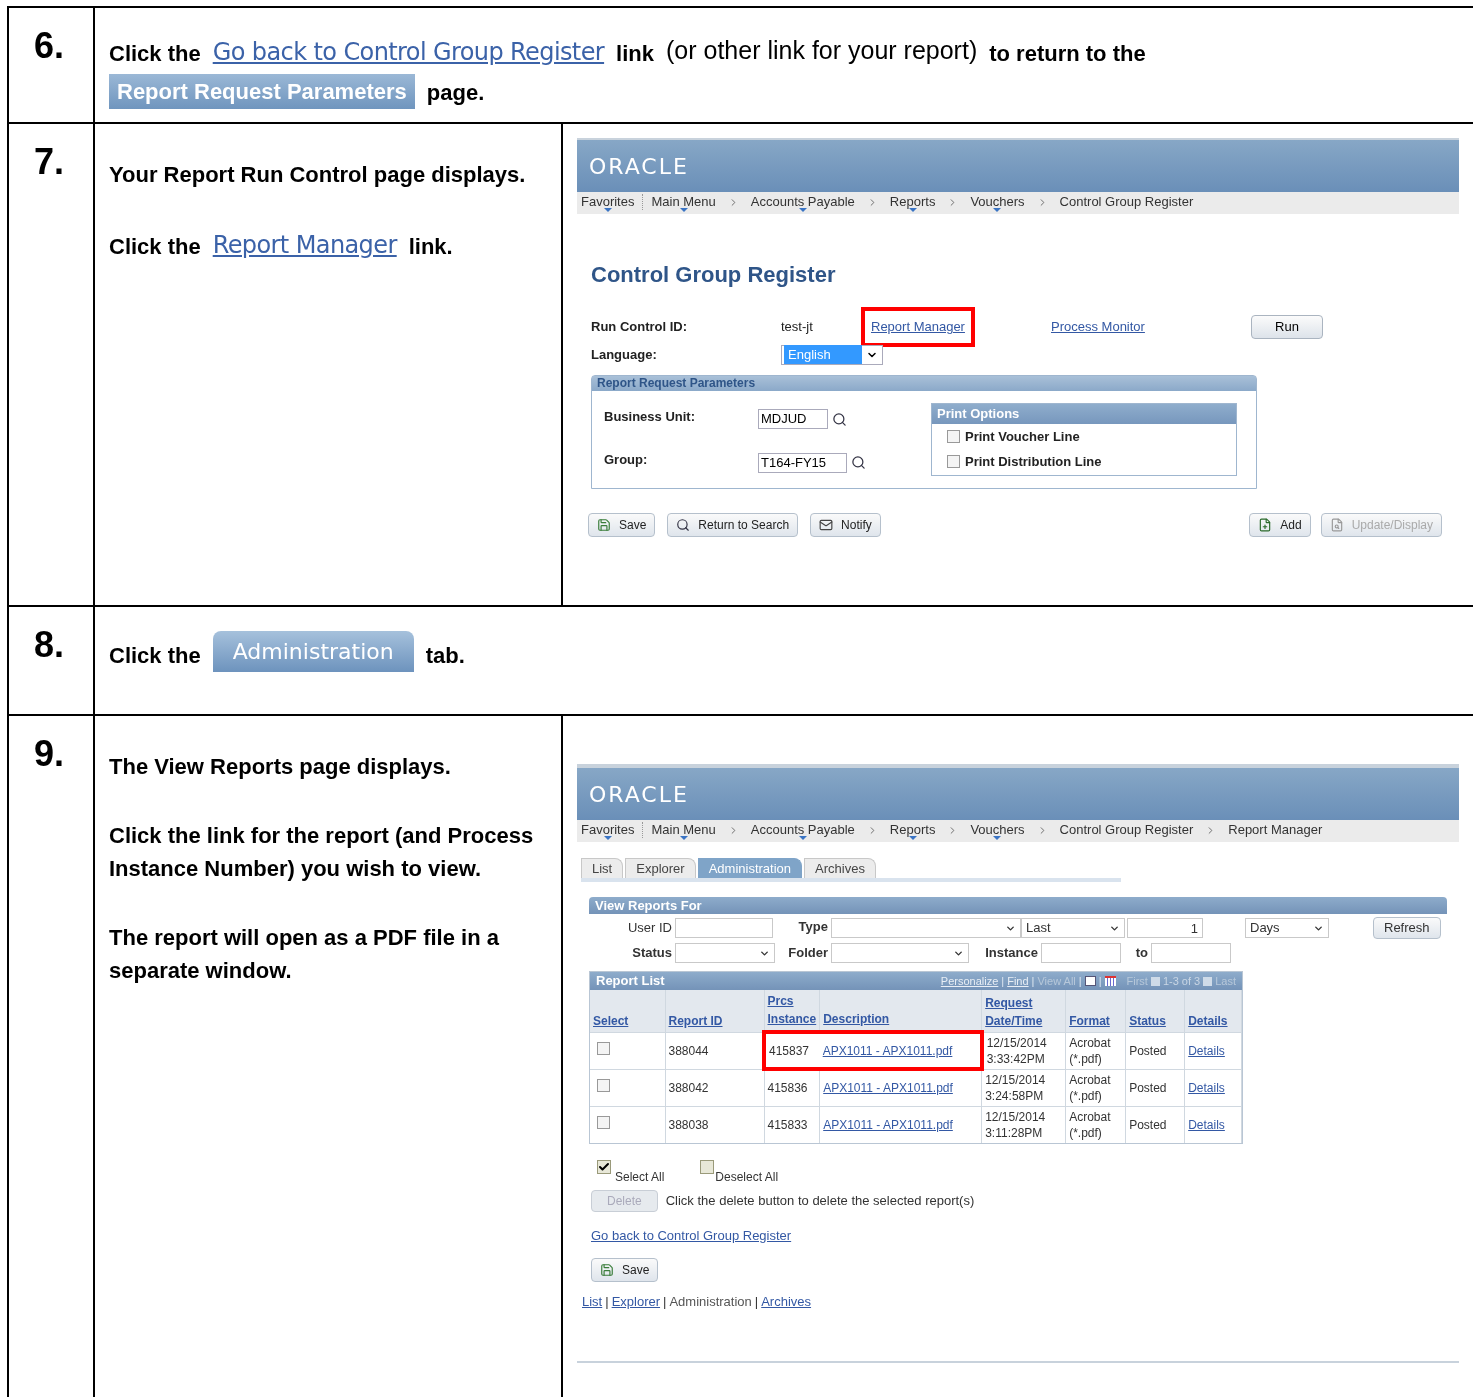 The height and width of the screenshot is (1397, 1473). Describe the element at coordinates (627, 1011) in the screenshot. I see `column-header: Select` at that location.